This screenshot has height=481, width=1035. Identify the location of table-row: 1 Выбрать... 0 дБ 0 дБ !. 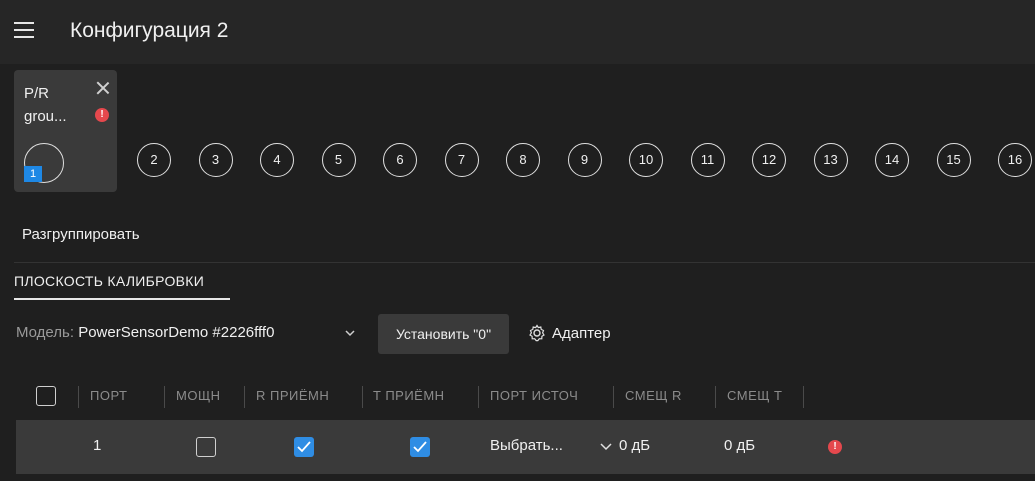
(525, 447).